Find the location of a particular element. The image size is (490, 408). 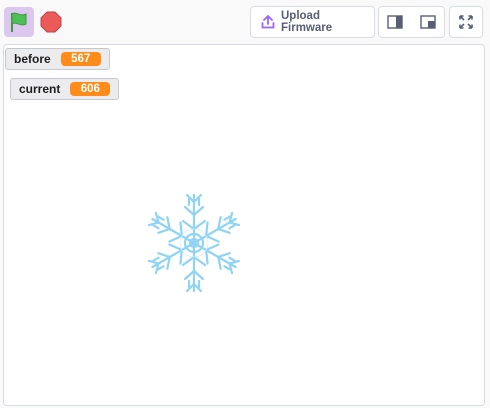

stop-button is located at coordinates (51, 22).